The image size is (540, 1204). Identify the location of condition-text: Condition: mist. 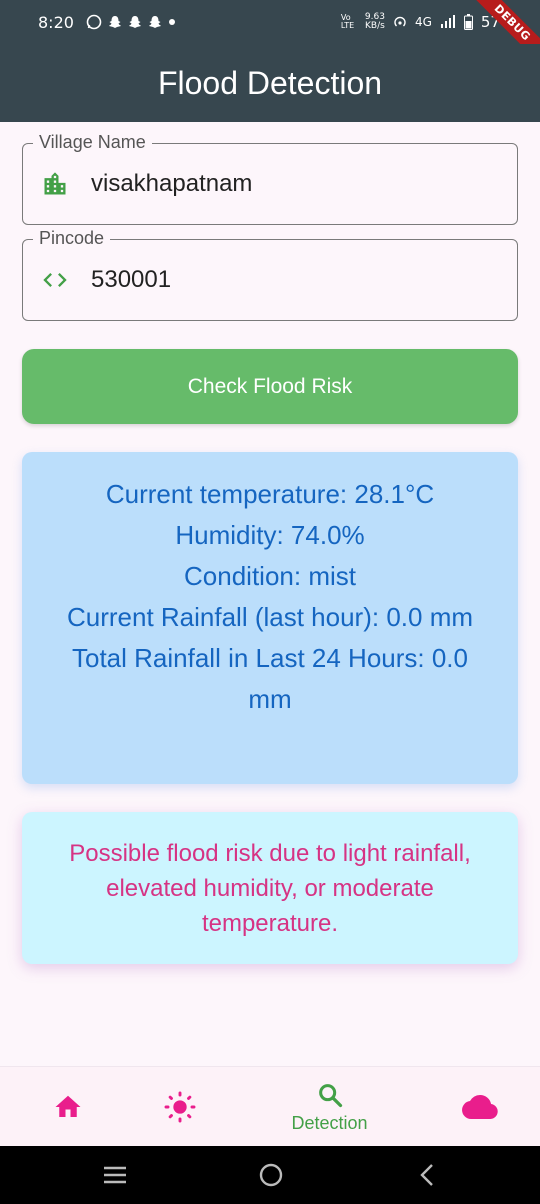
(270, 576).